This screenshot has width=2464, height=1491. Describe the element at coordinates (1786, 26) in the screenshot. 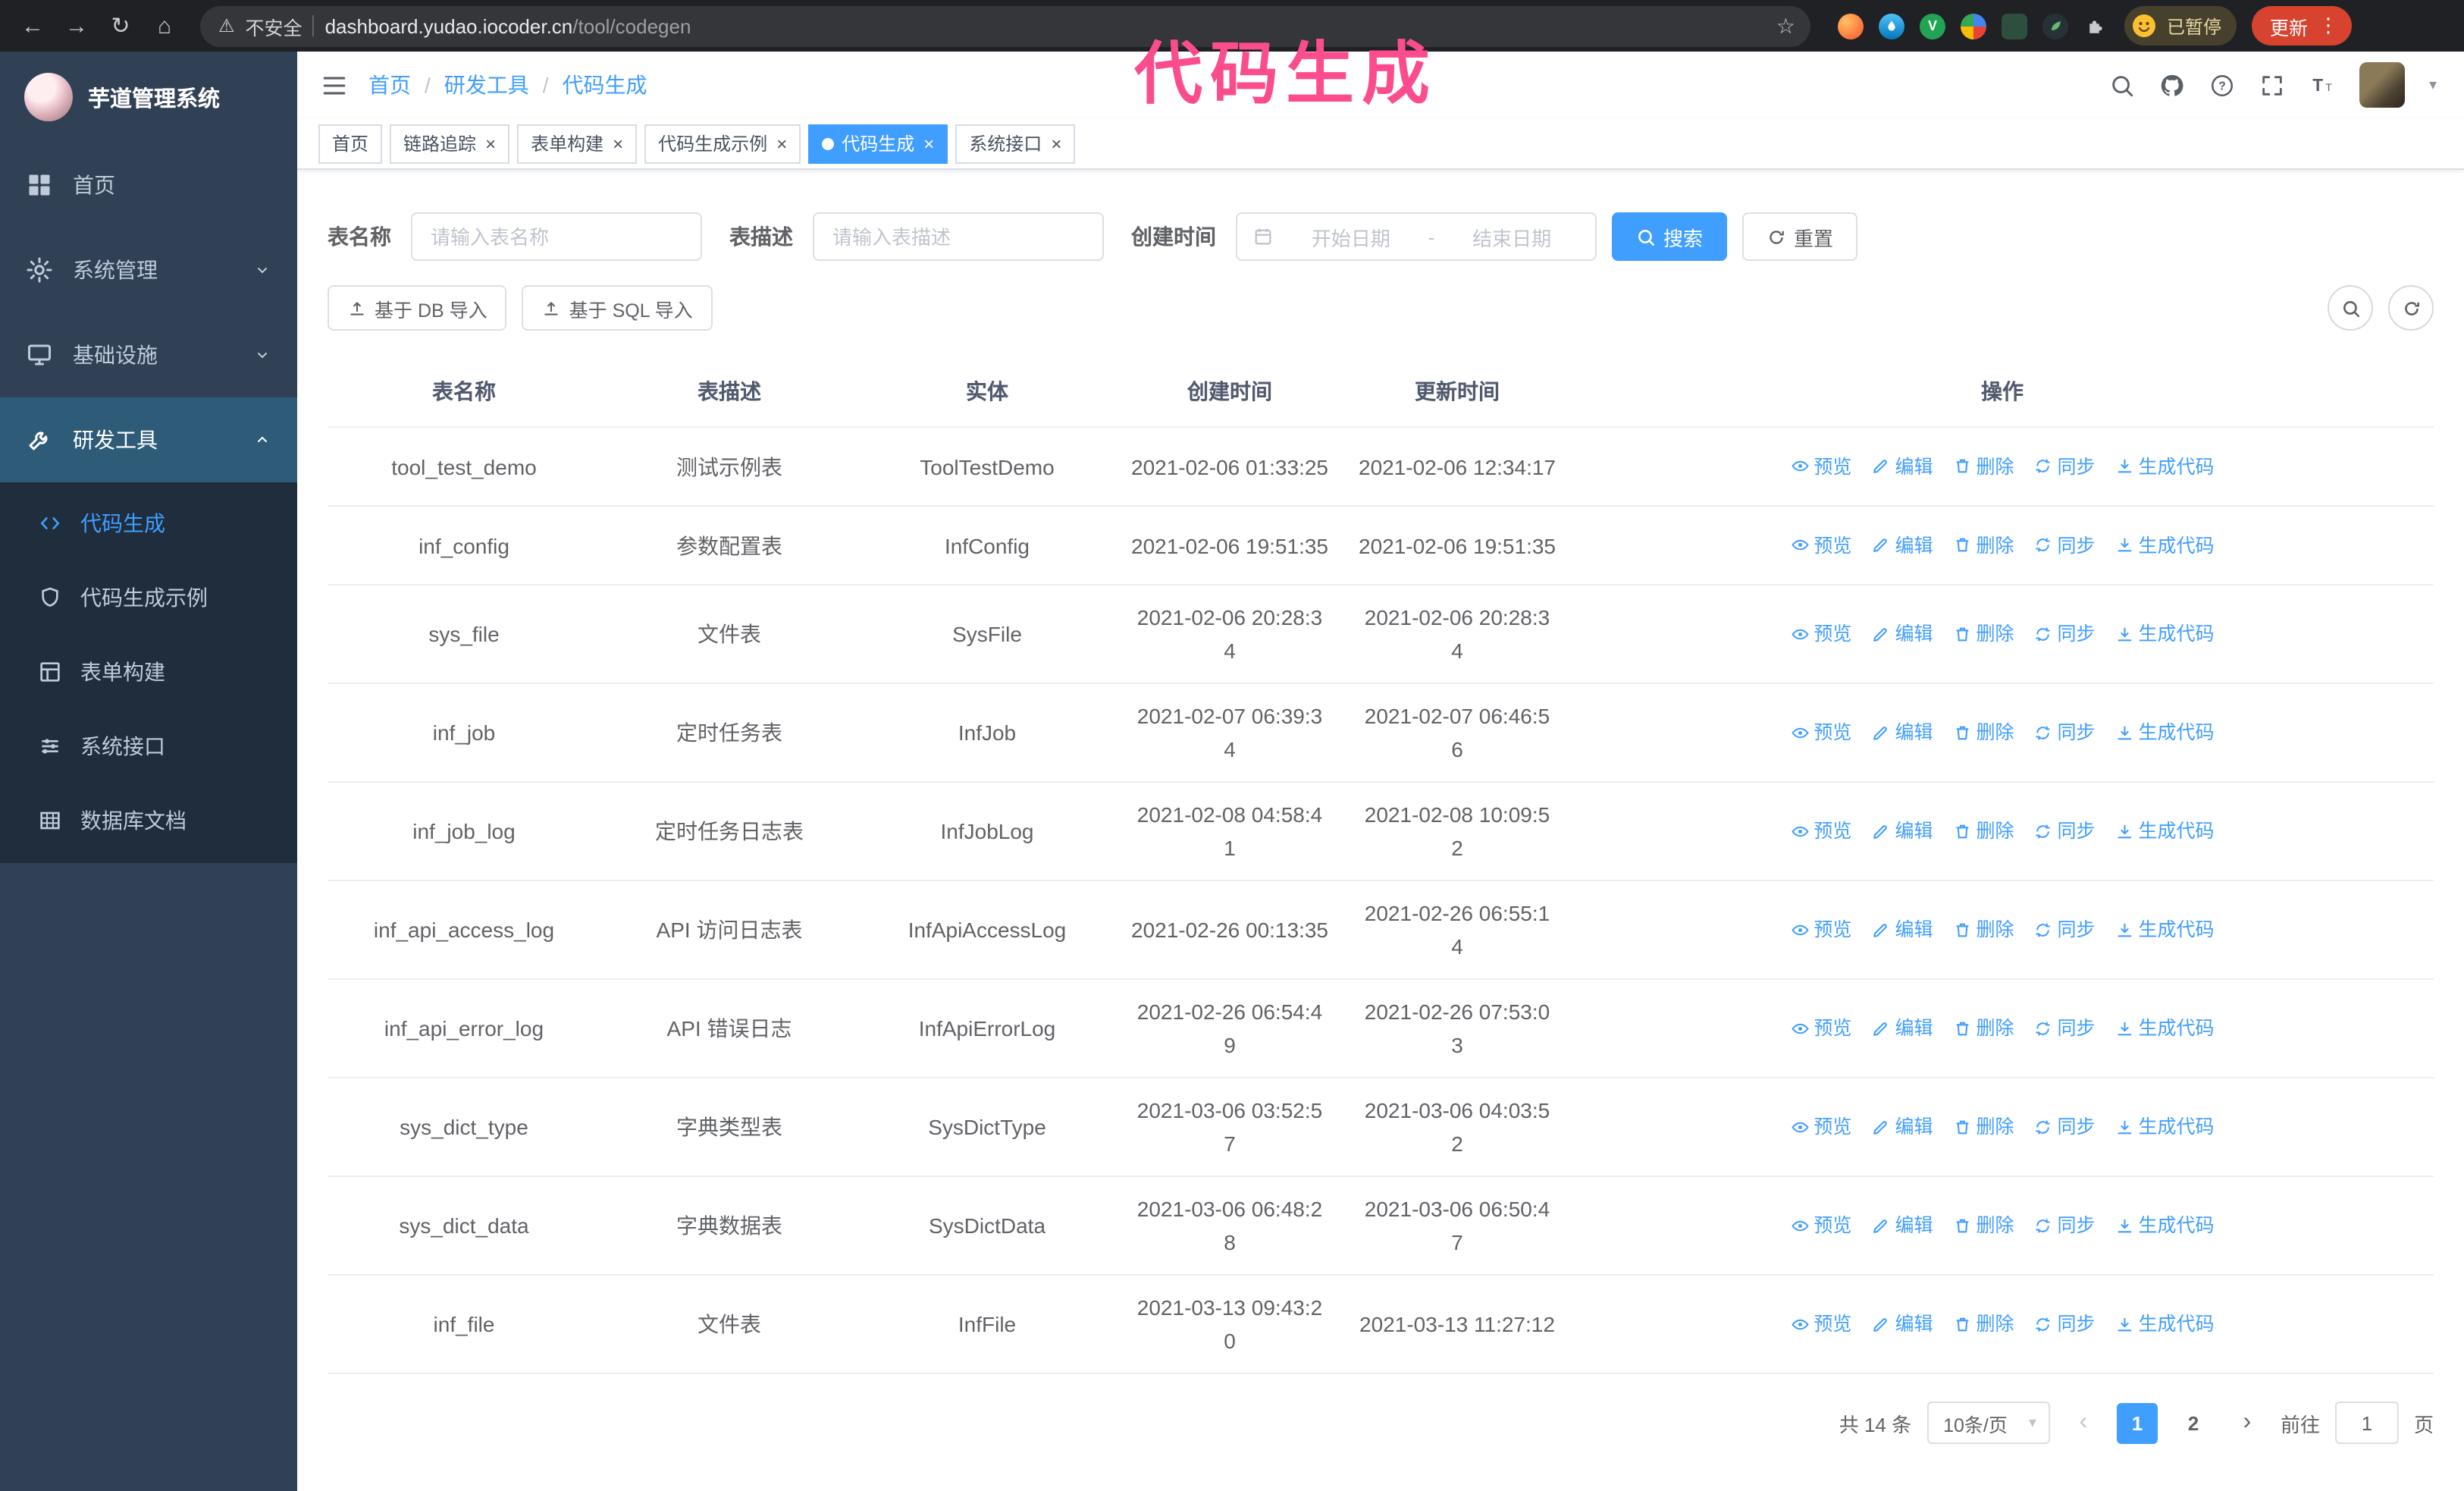

I see `bookmark-star-icon: ☆` at that location.